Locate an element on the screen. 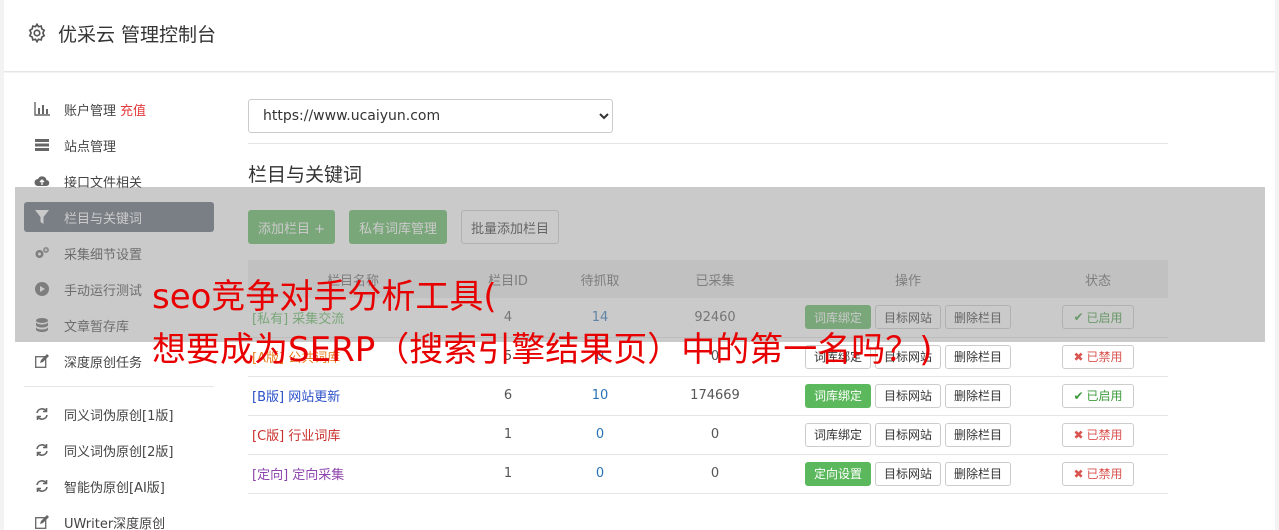 Image resolution: width=1279 pixels, height=530 pixels. column-tag: [C版] is located at coordinates (268, 436).